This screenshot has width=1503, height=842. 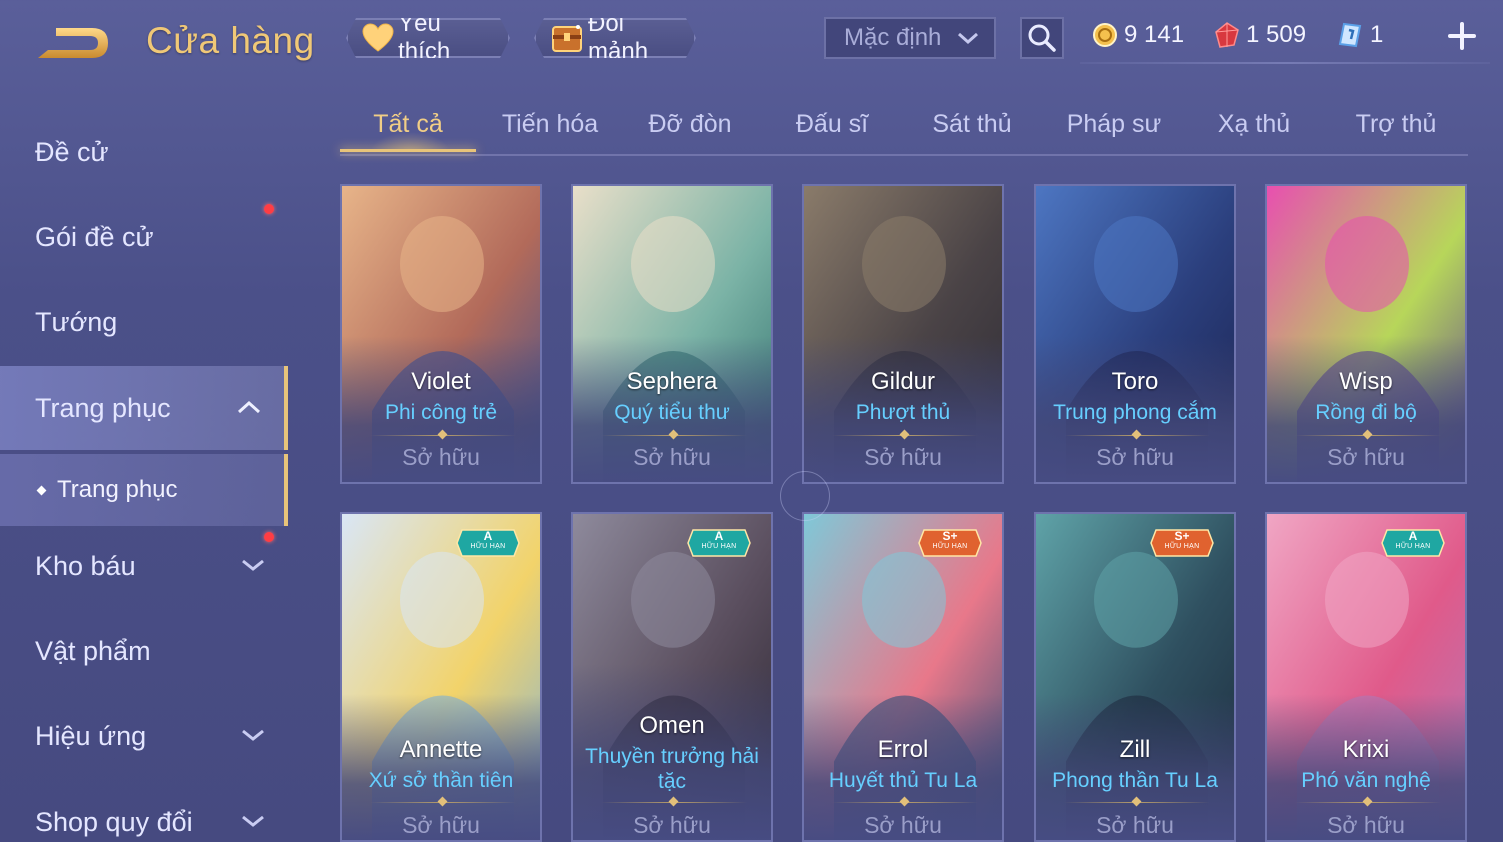 I want to click on skin-card: Gildur Phượt thủ Sở hữu, so click(x=903, y=334).